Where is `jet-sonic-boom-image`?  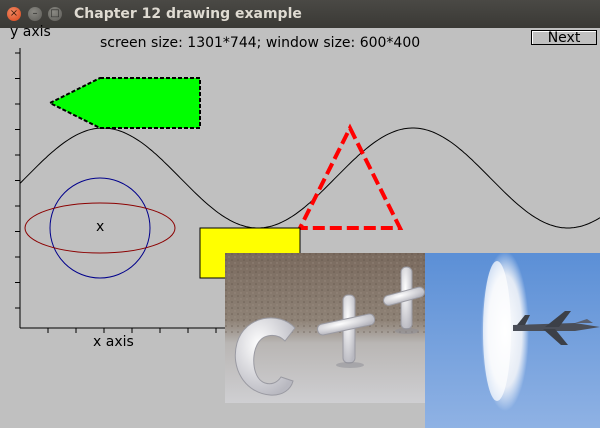 jet-sonic-boom-image is located at coordinates (512, 340).